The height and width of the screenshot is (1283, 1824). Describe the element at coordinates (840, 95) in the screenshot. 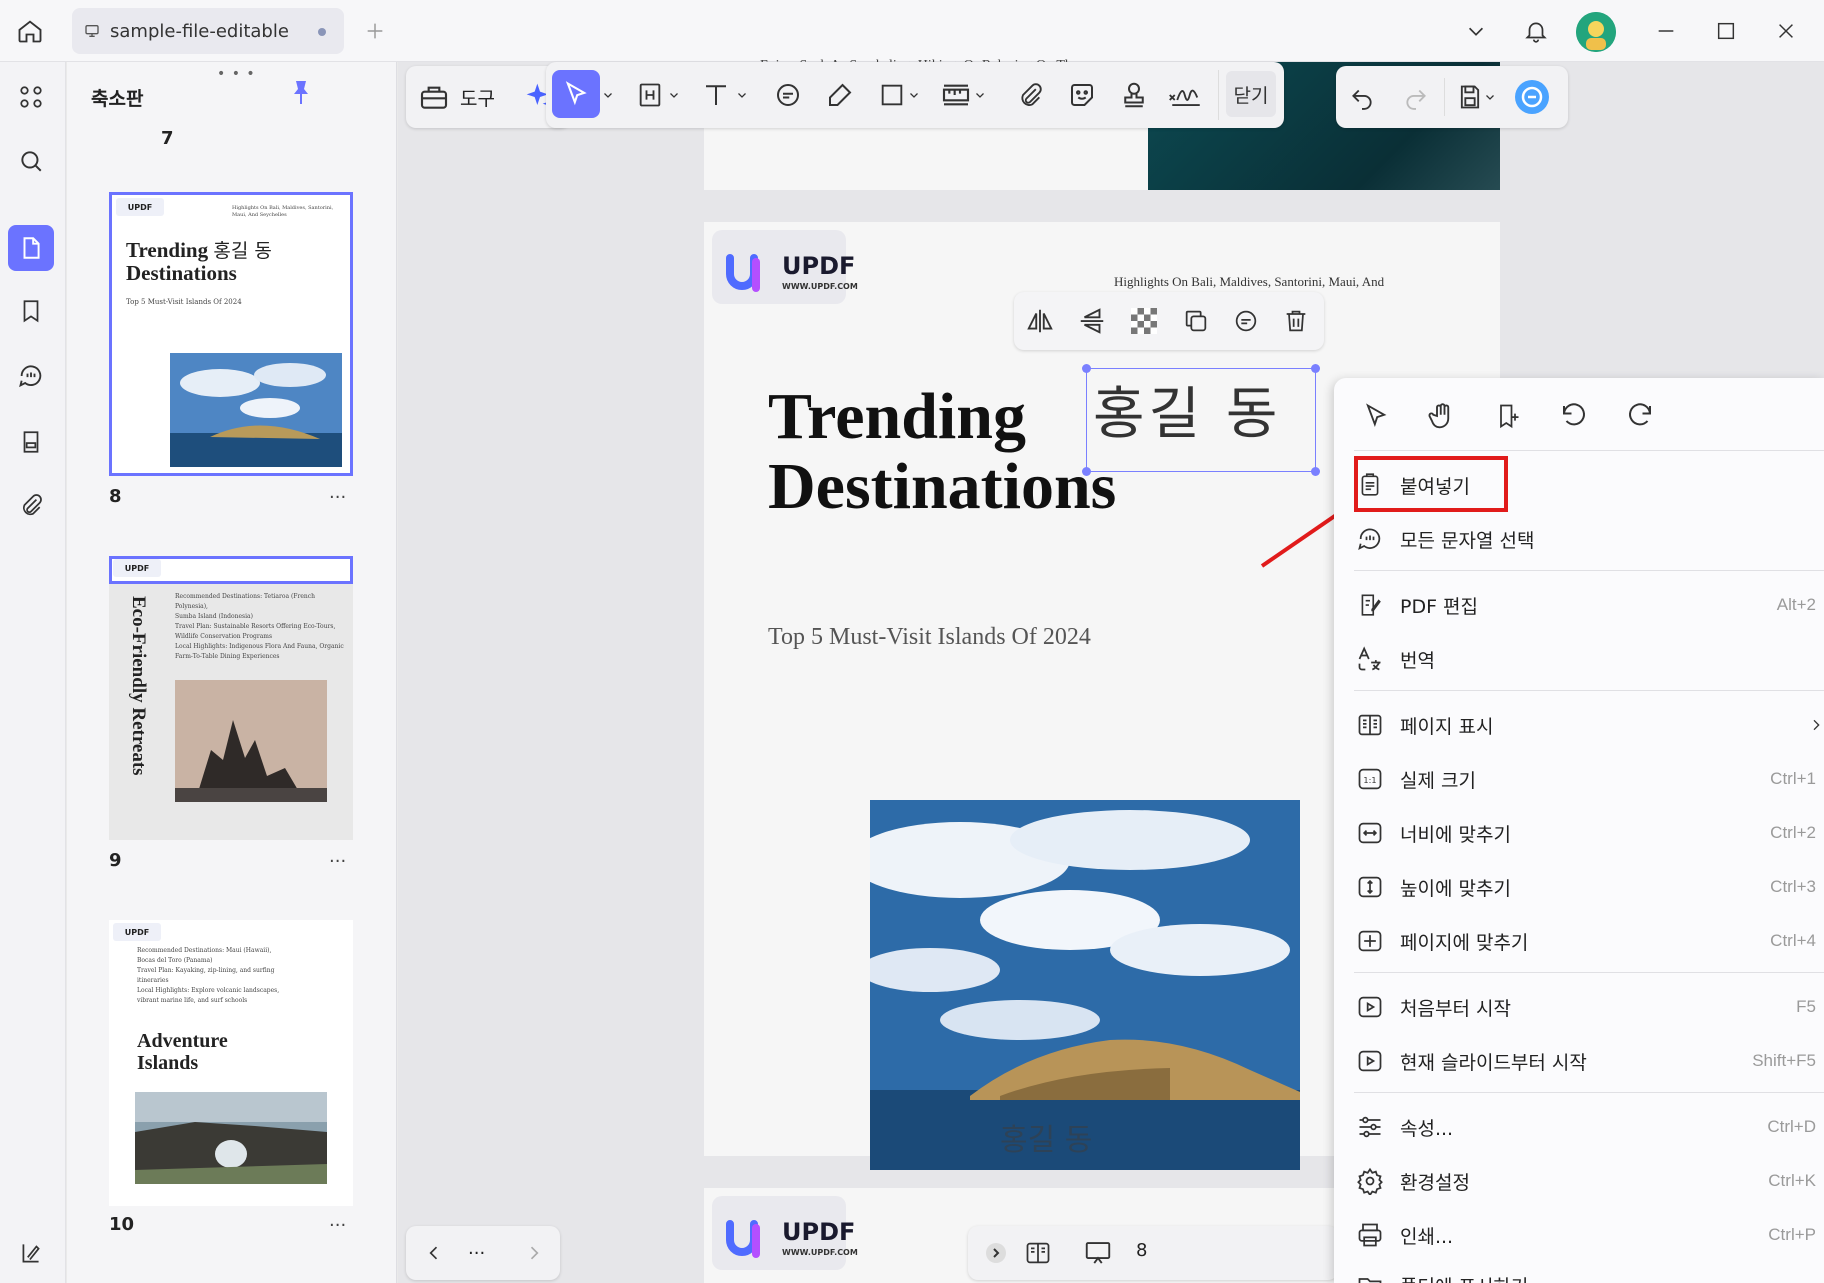

I see `pencil-tool-icon` at that location.